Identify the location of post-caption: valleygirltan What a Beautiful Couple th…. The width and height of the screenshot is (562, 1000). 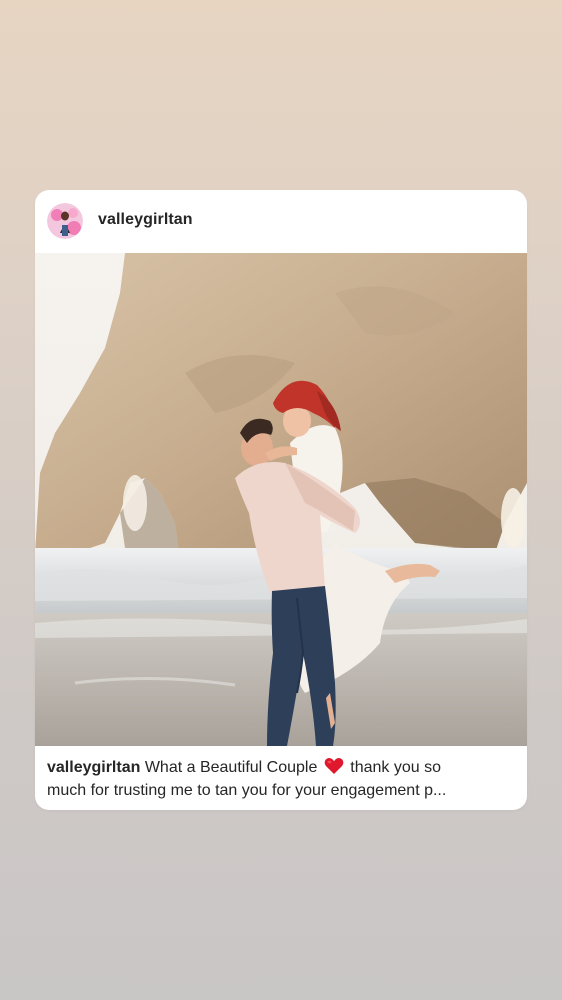
(281, 779).